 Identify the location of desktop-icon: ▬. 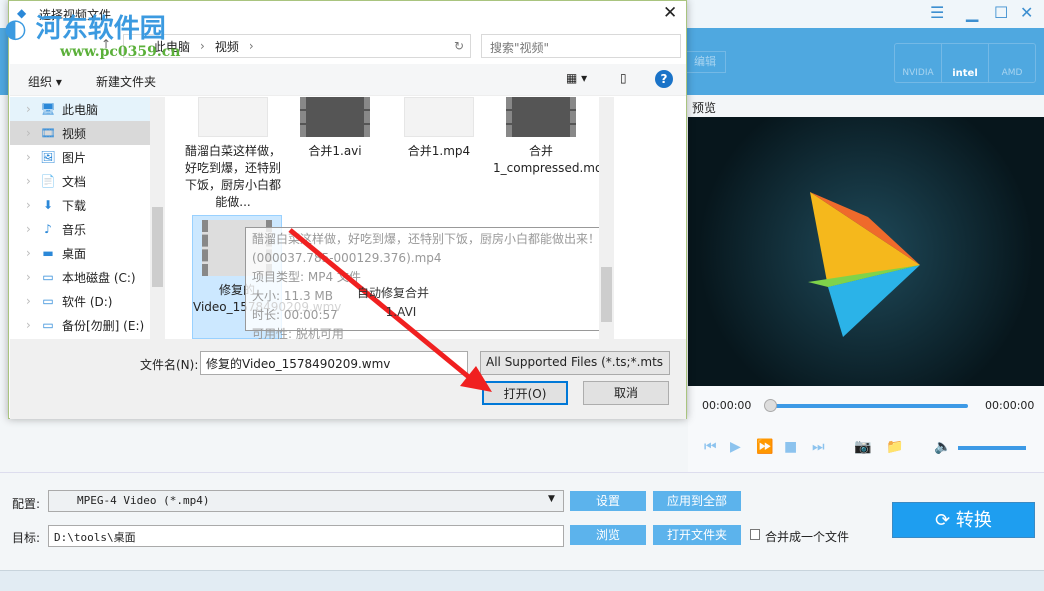
(48, 253).